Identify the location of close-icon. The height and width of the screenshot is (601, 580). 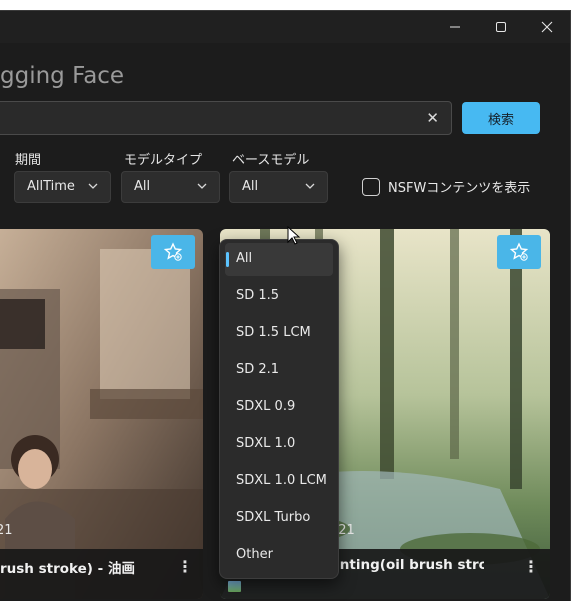
(547, 27).